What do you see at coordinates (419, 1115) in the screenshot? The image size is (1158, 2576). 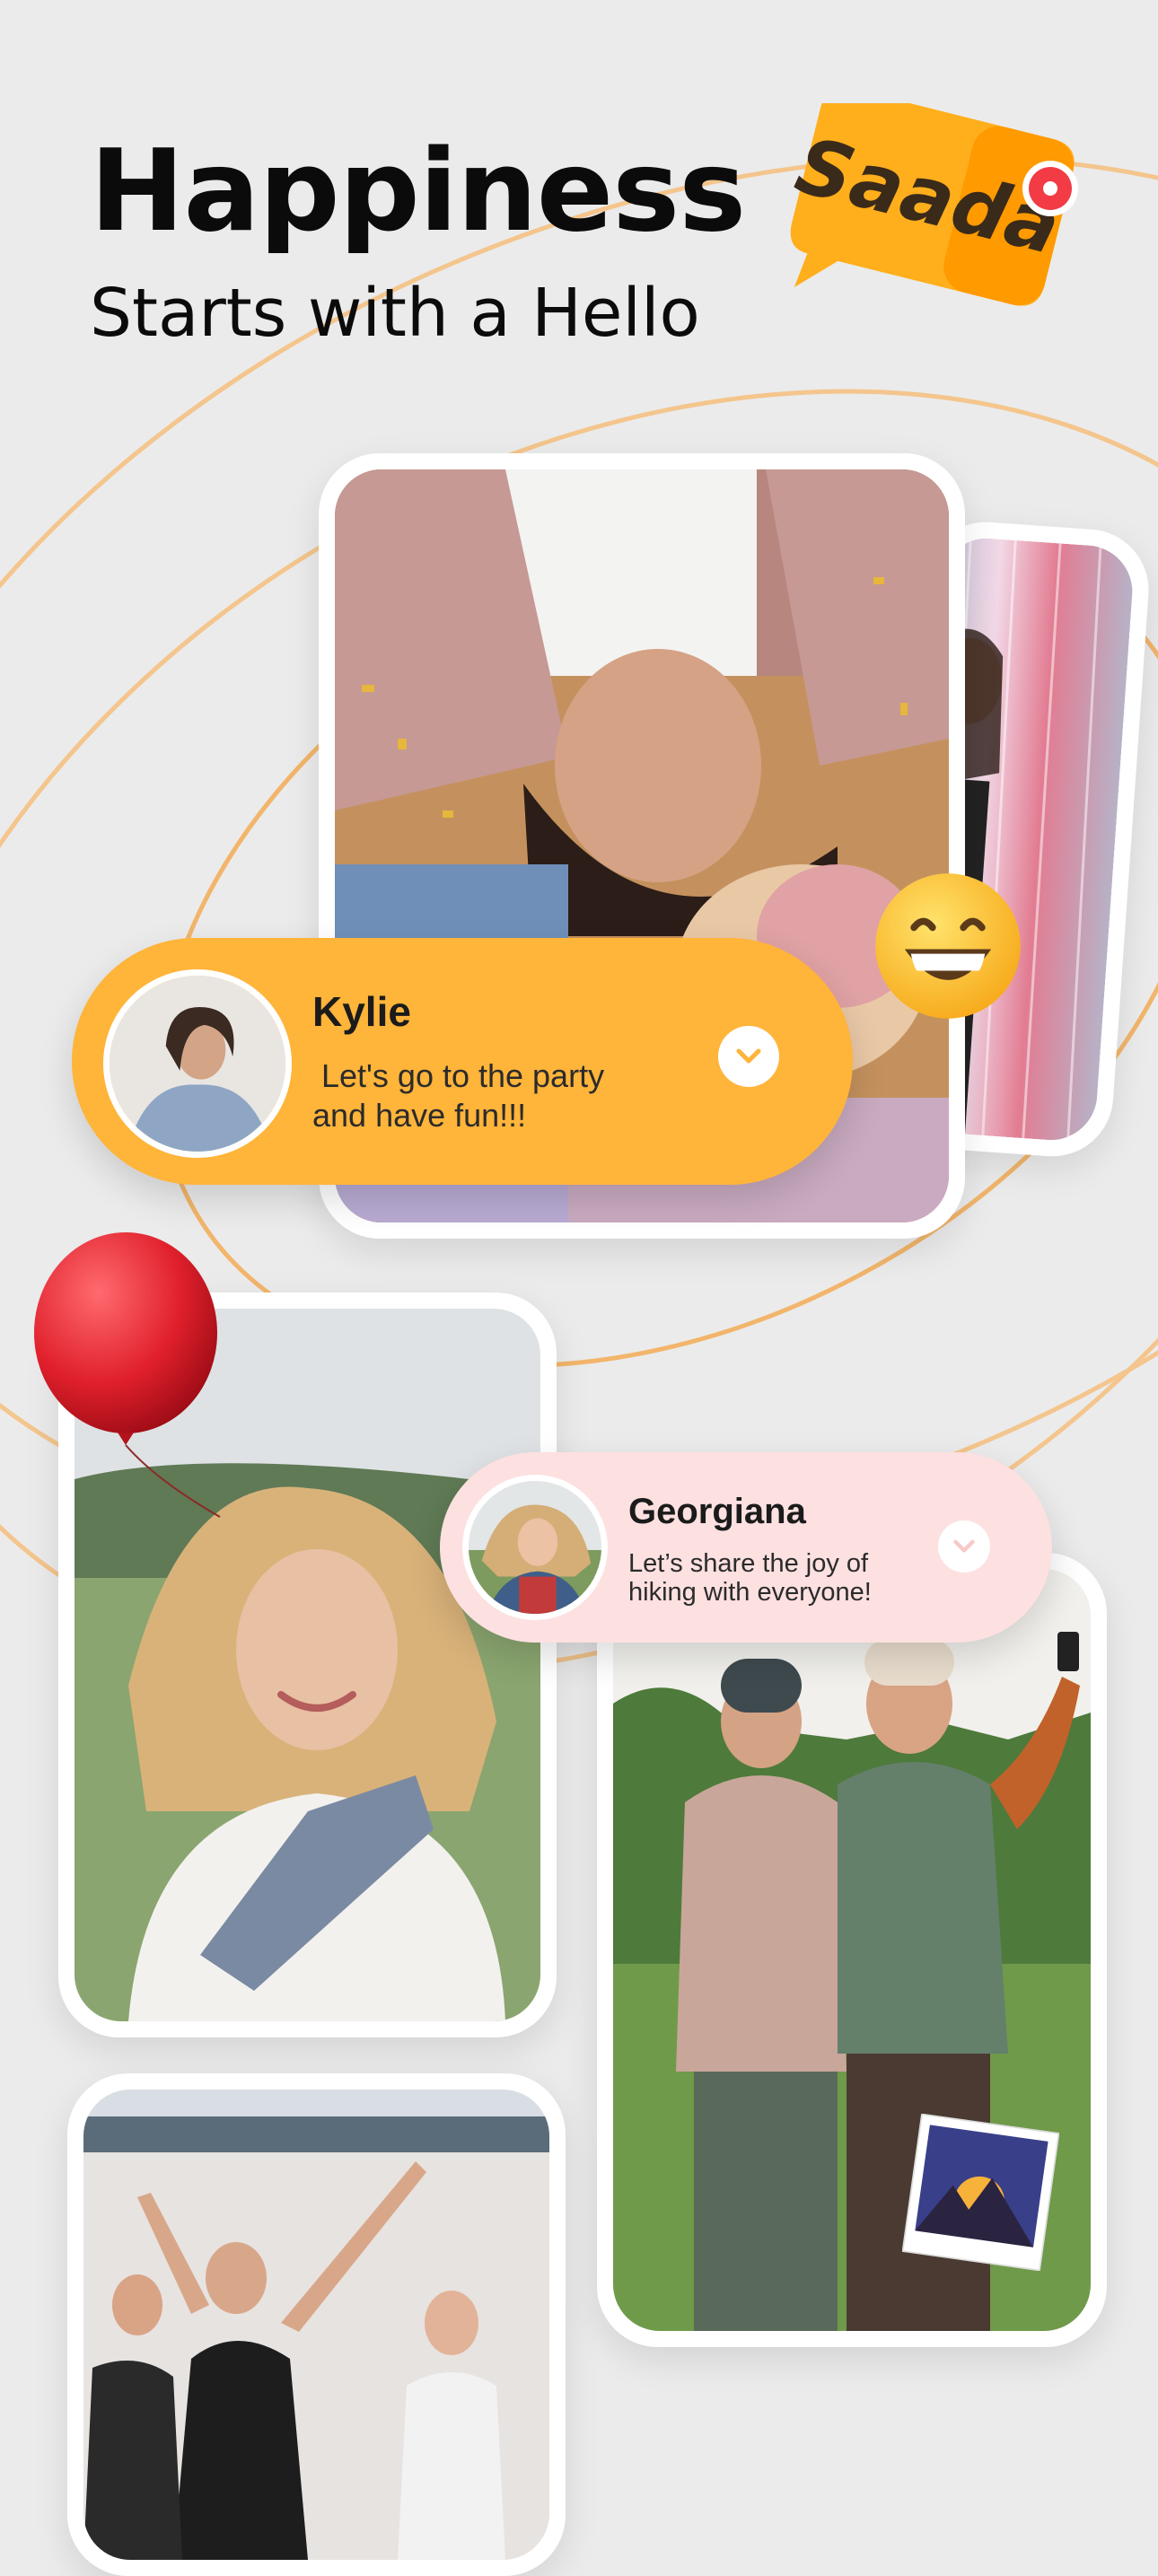 I see `message-text-kylie-line2: and have fun!!!` at bounding box center [419, 1115].